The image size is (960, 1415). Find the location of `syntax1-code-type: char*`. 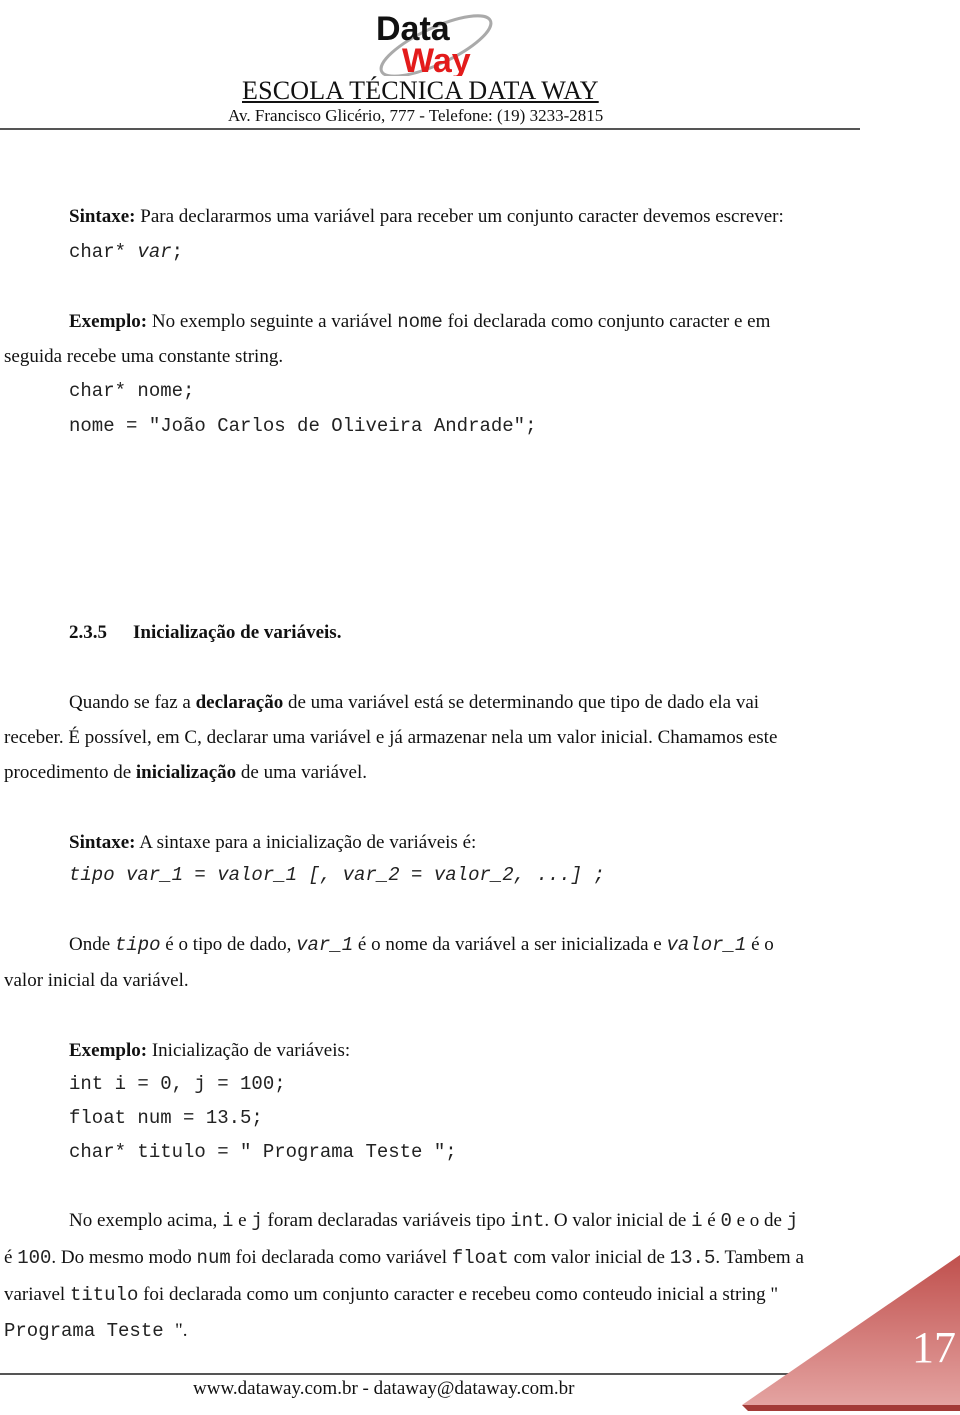

syntax1-code-type: char* is located at coordinates (103, 252).